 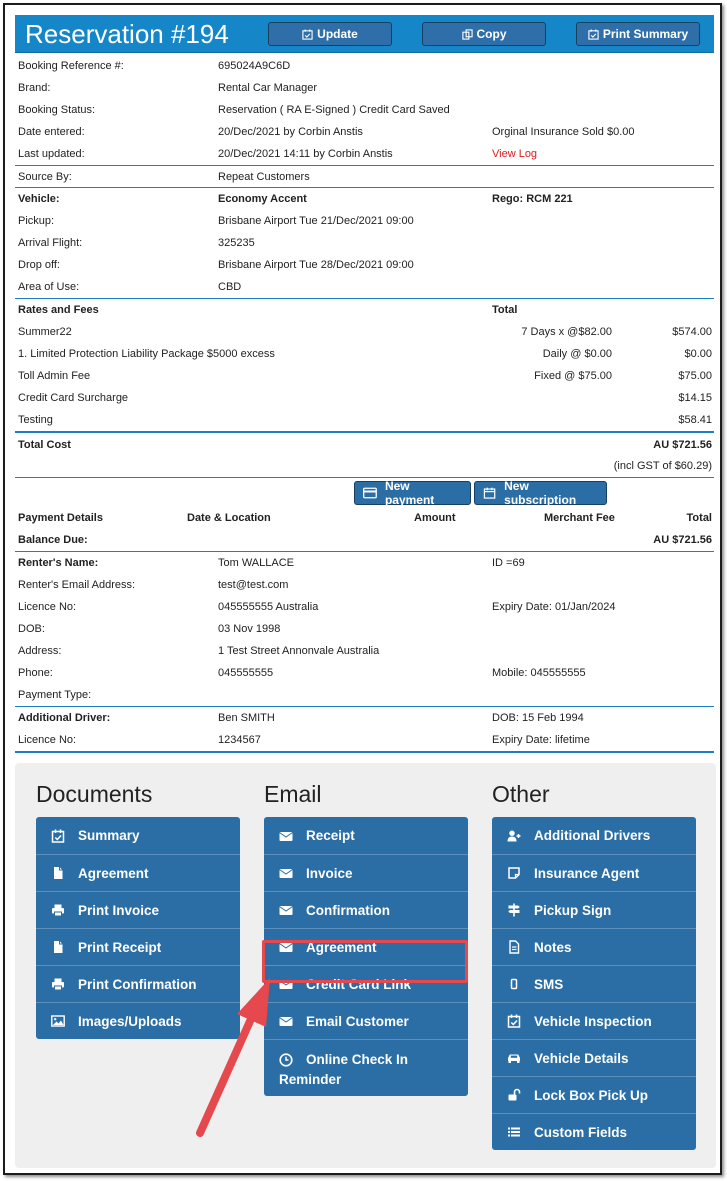 What do you see at coordinates (55, 695) in the screenshot?
I see `field-label: Payment Type:` at bounding box center [55, 695].